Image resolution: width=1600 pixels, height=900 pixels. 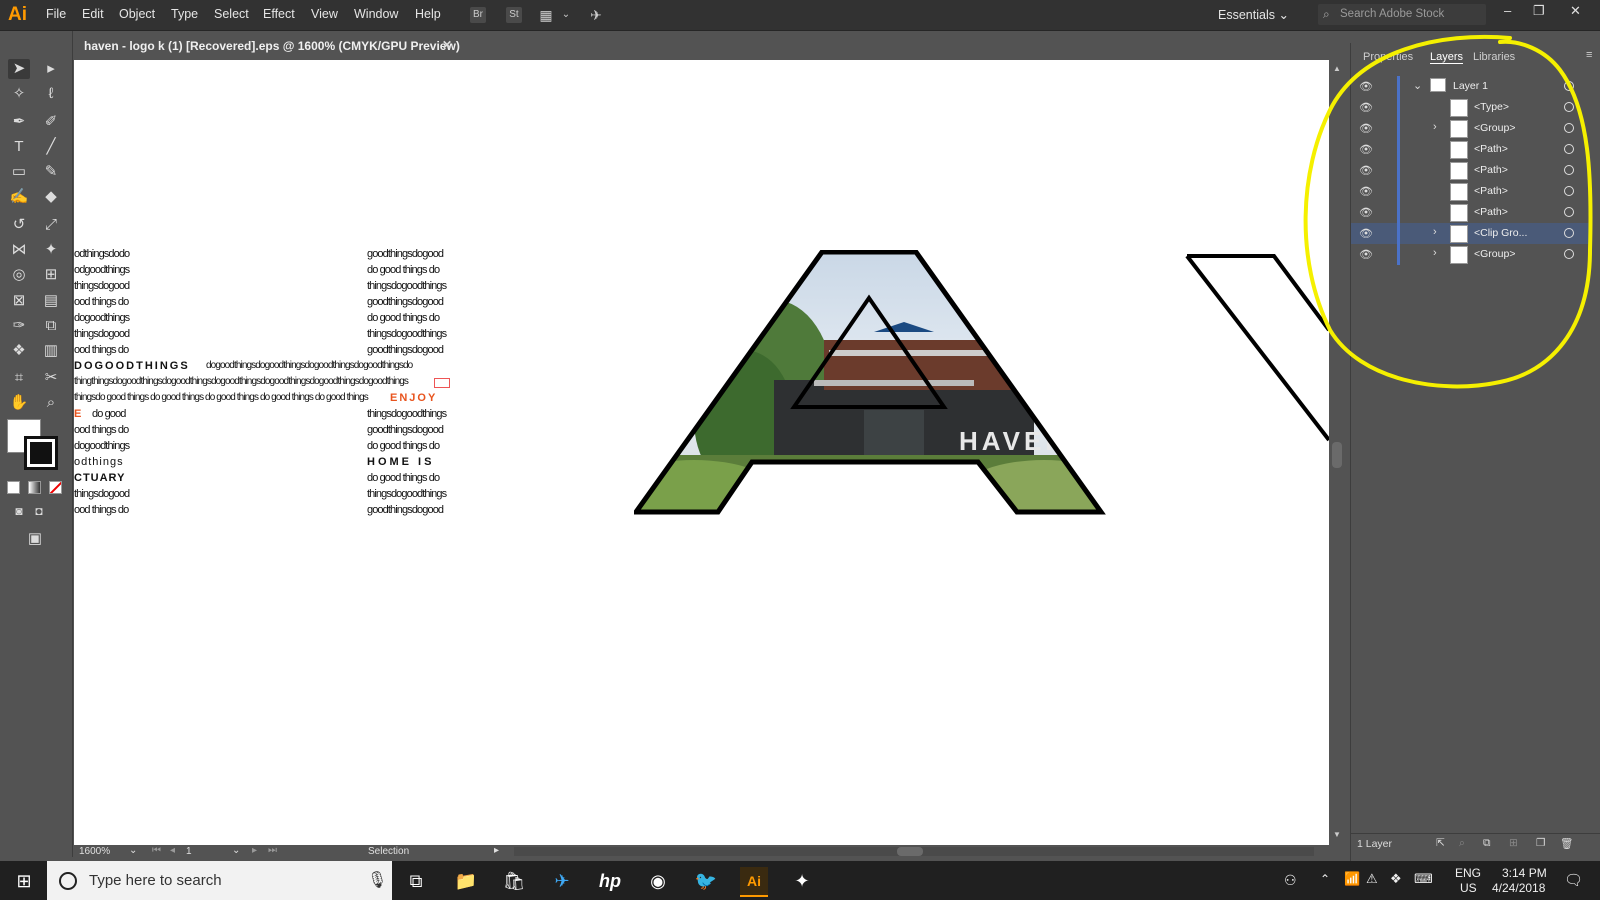 I want to click on menu-edit: Edit, so click(x=93, y=14).